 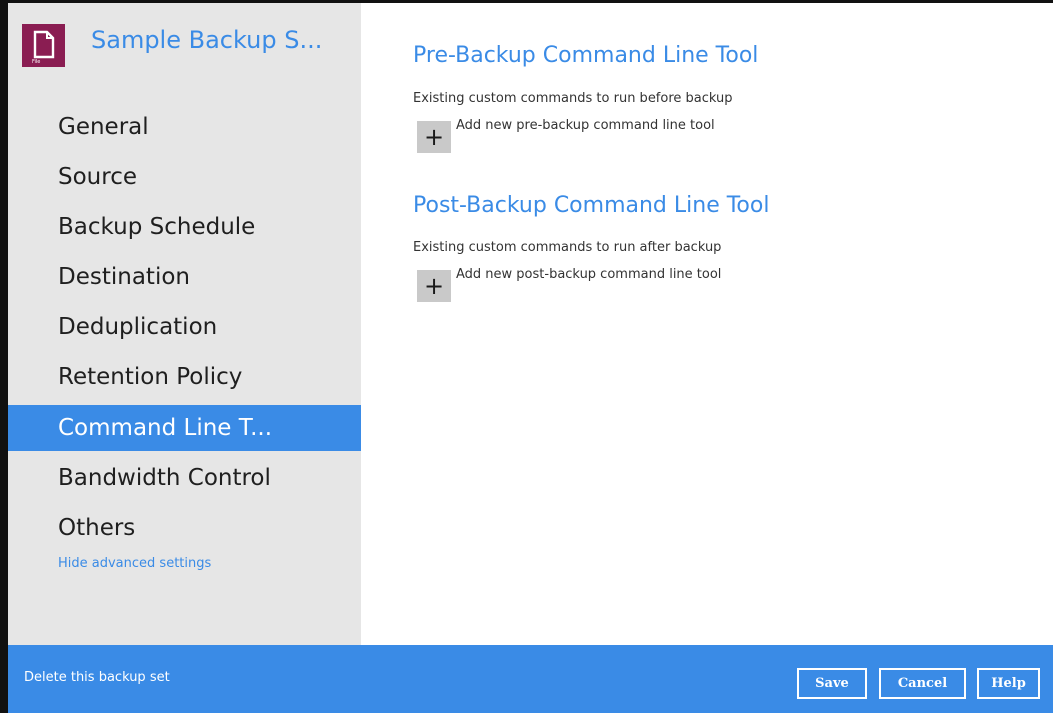 What do you see at coordinates (184, 327) in the screenshot?
I see `sidebar-item-deduplication: Deduplication` at bounding box center [184, 327].